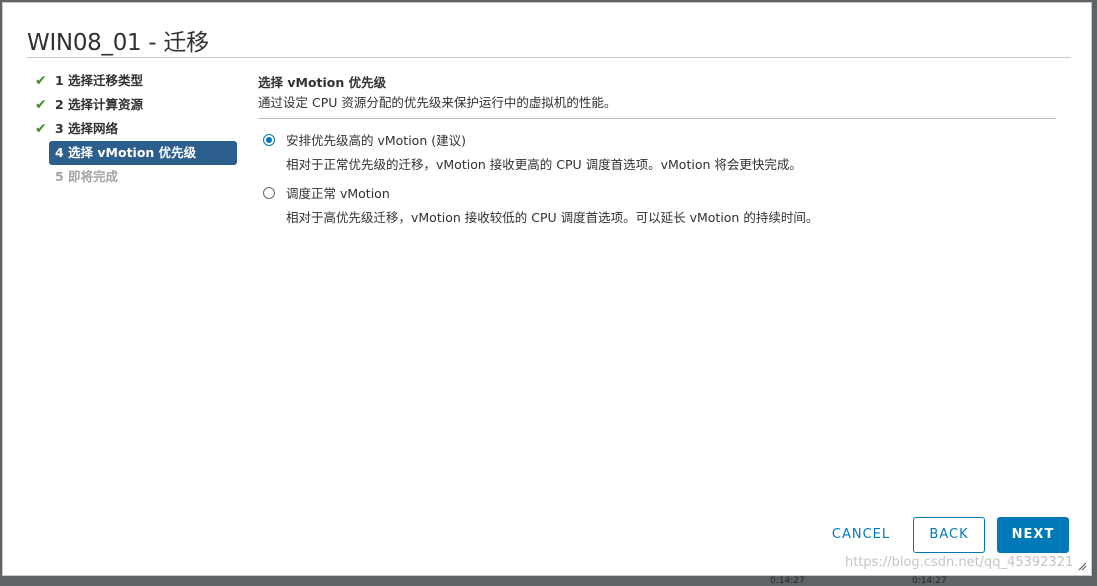 This screenshot has width=1097, height=586. What do you see at coordinates (949, 535) in the screenshot?
I see `back-button: BACK` at bounding box center [949, 535].